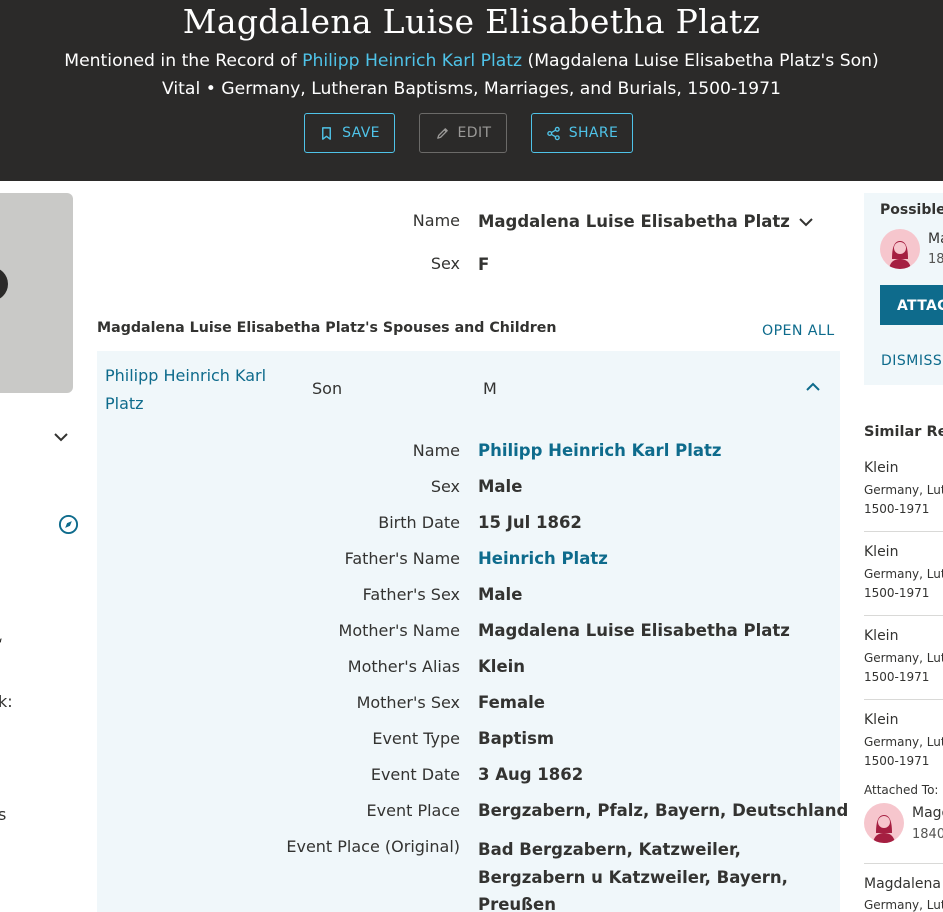  What do you see at coordinates (4, 284) in the screenshot?
I see `image-viewer-icon` at bounding box center [4, 284].